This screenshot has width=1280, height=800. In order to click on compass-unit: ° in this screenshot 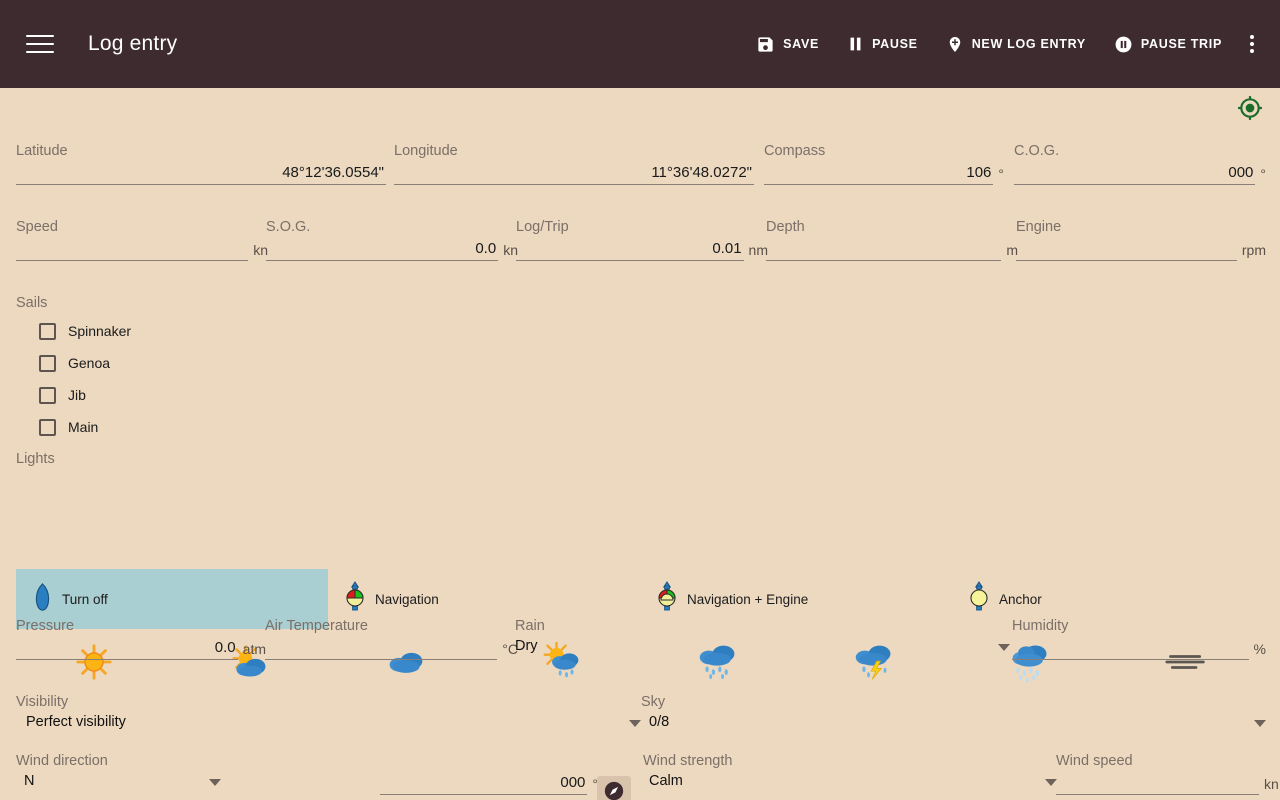, I will do `click(1001, 174)`.